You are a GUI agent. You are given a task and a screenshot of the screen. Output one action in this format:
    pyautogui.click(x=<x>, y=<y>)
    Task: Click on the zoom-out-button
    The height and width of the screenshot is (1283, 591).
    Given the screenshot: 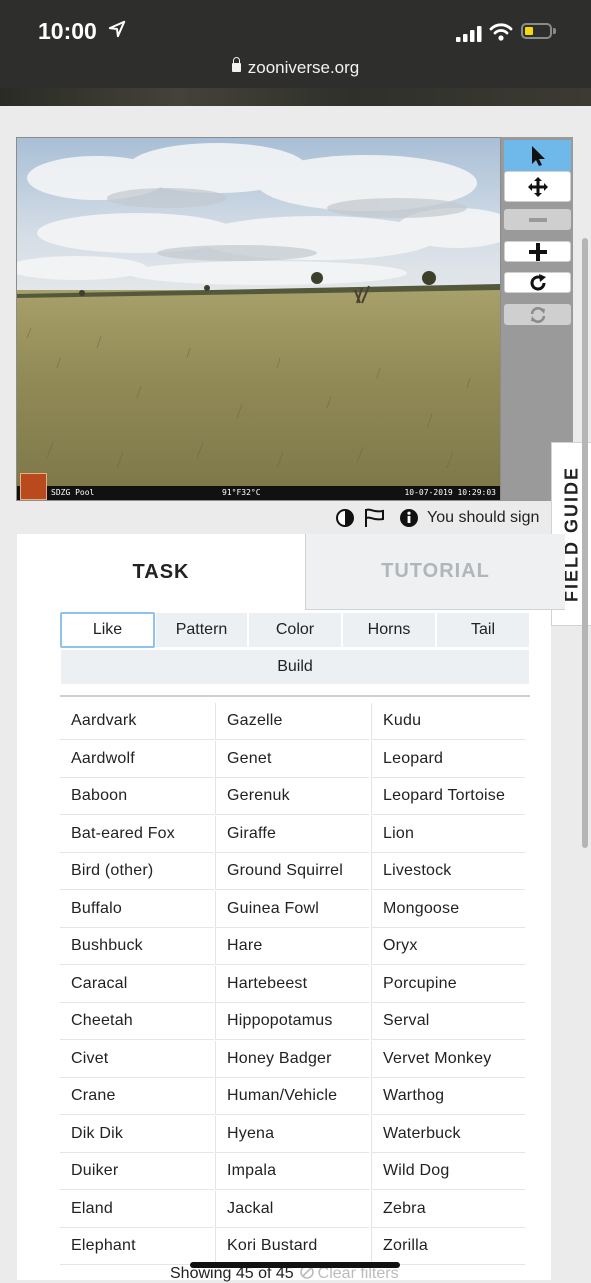 What is the action you would take?
    pyautogui.click(x=537, y=219)
    